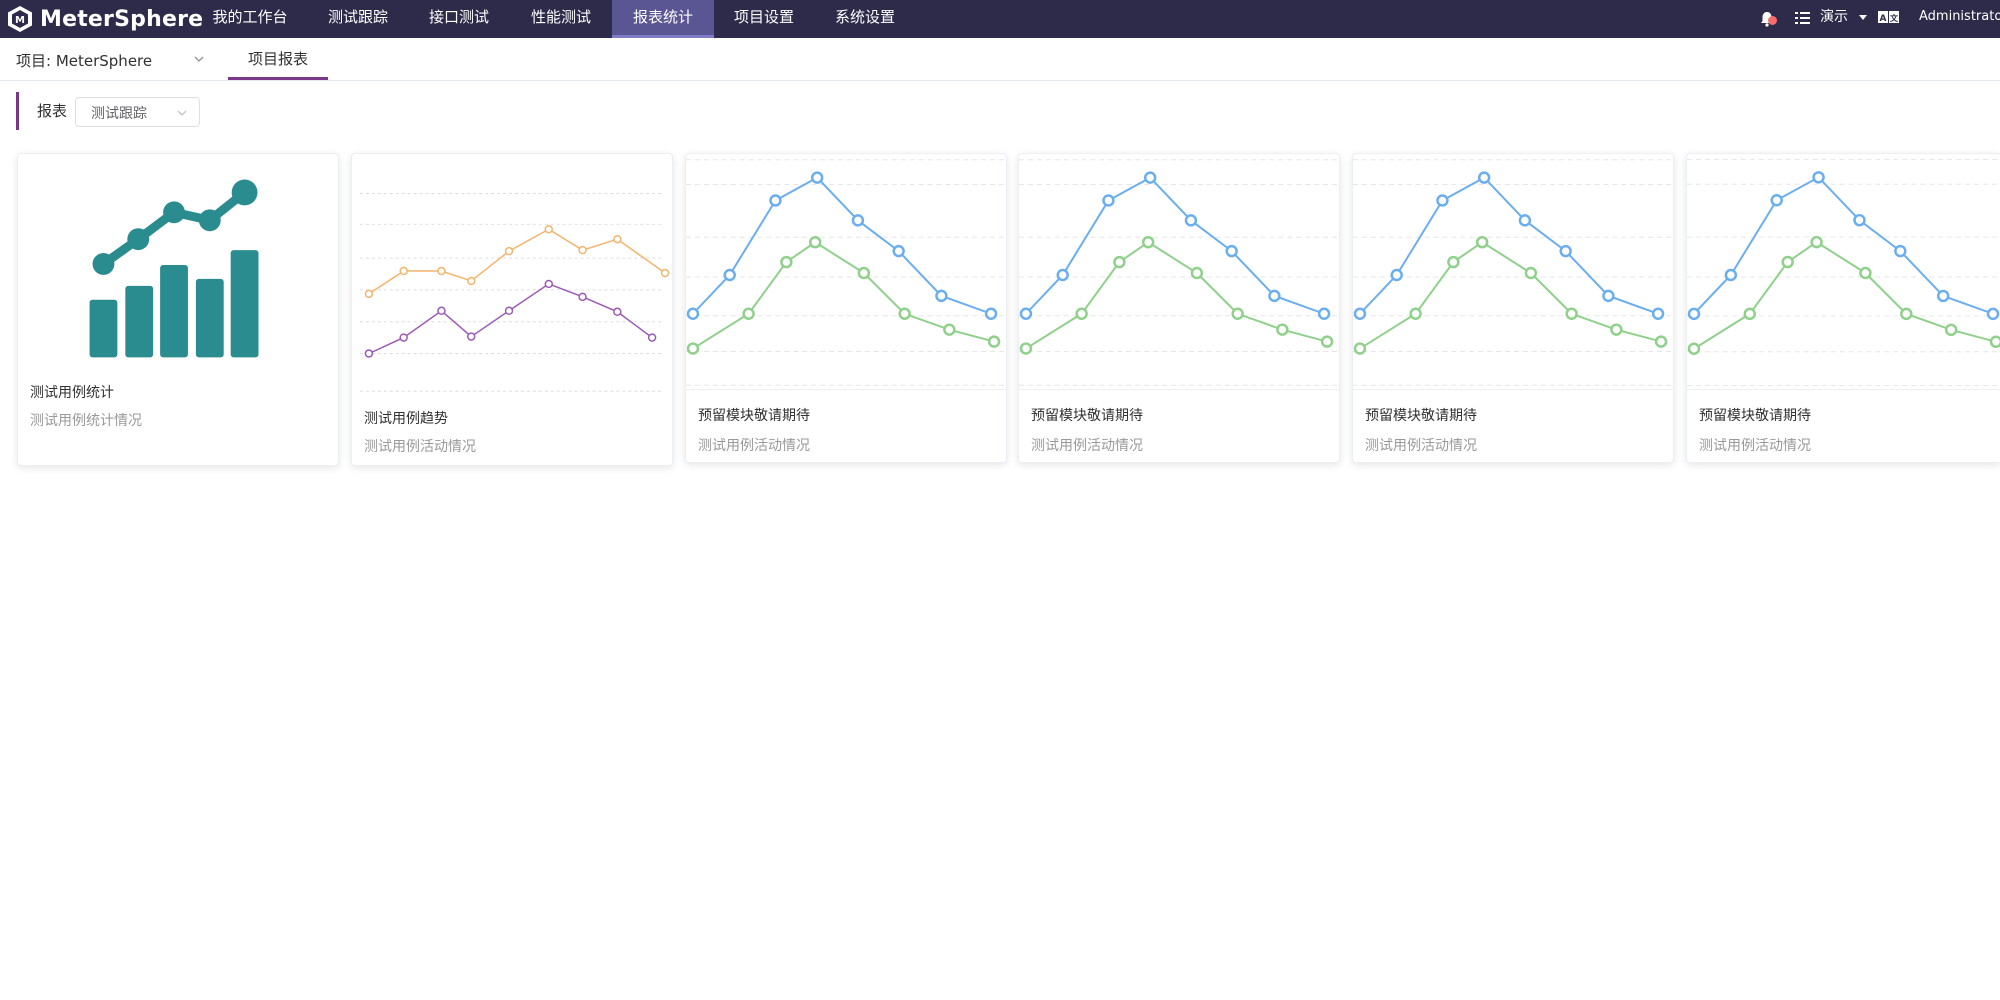 The image size is (2000, 1000). Describe the element at coordinates (358, 19) in the screenshot. I see `nav-test-track: 测试跟踪` at that location.